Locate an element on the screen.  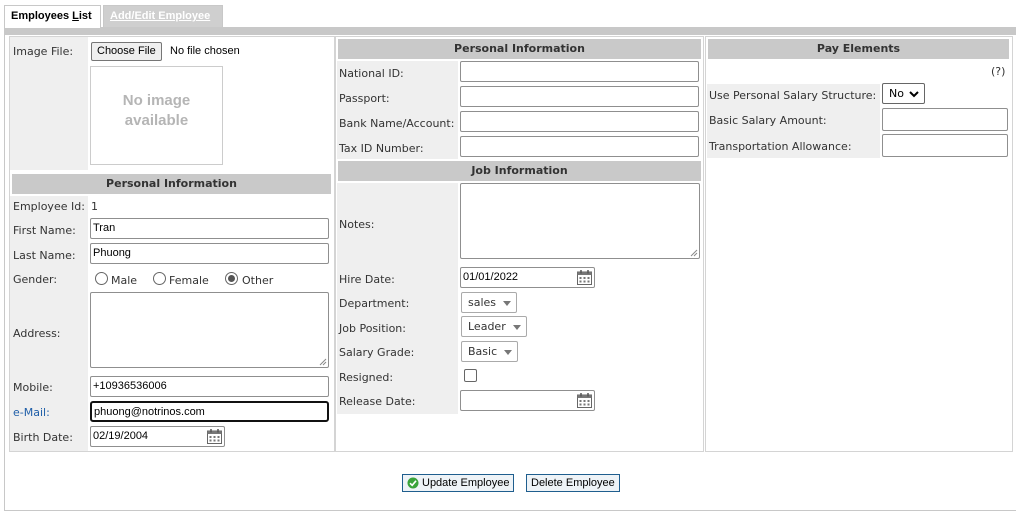
bank-account-input is located at coordinates (579, 121).